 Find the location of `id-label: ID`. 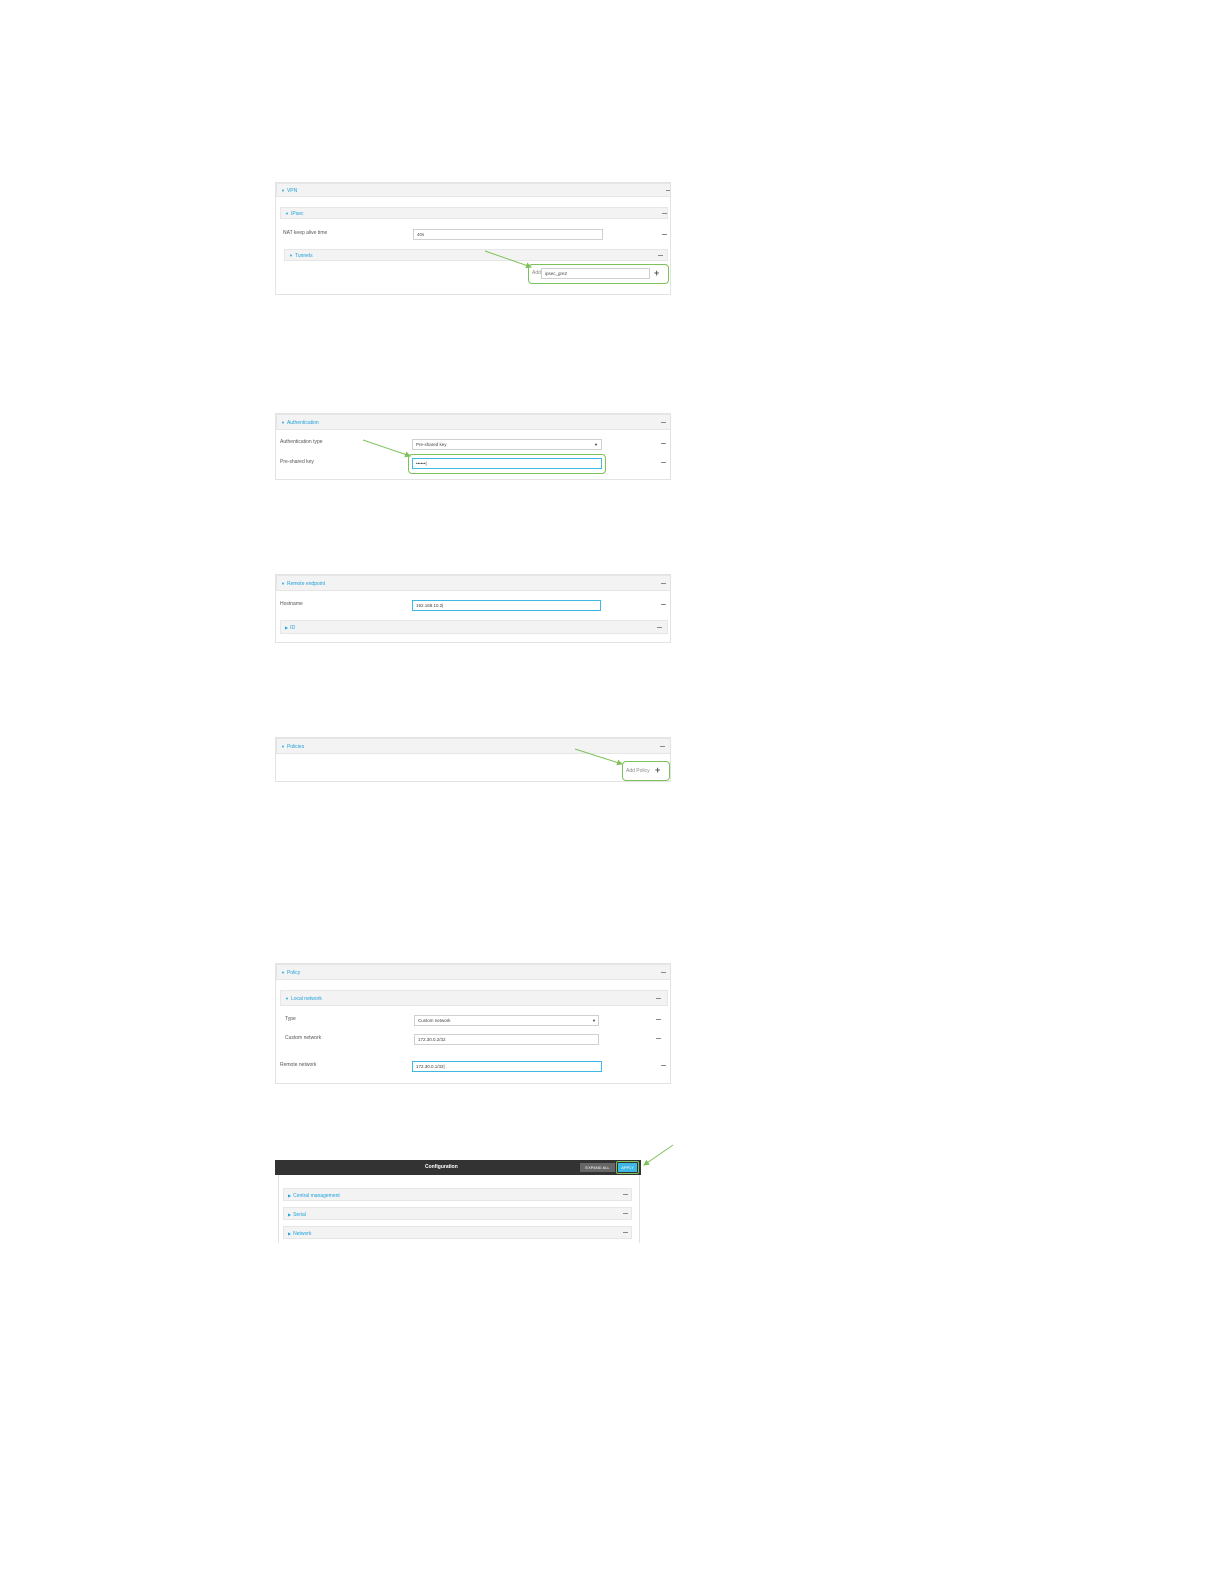

id-label: ID is located at coordinates (293, 628).